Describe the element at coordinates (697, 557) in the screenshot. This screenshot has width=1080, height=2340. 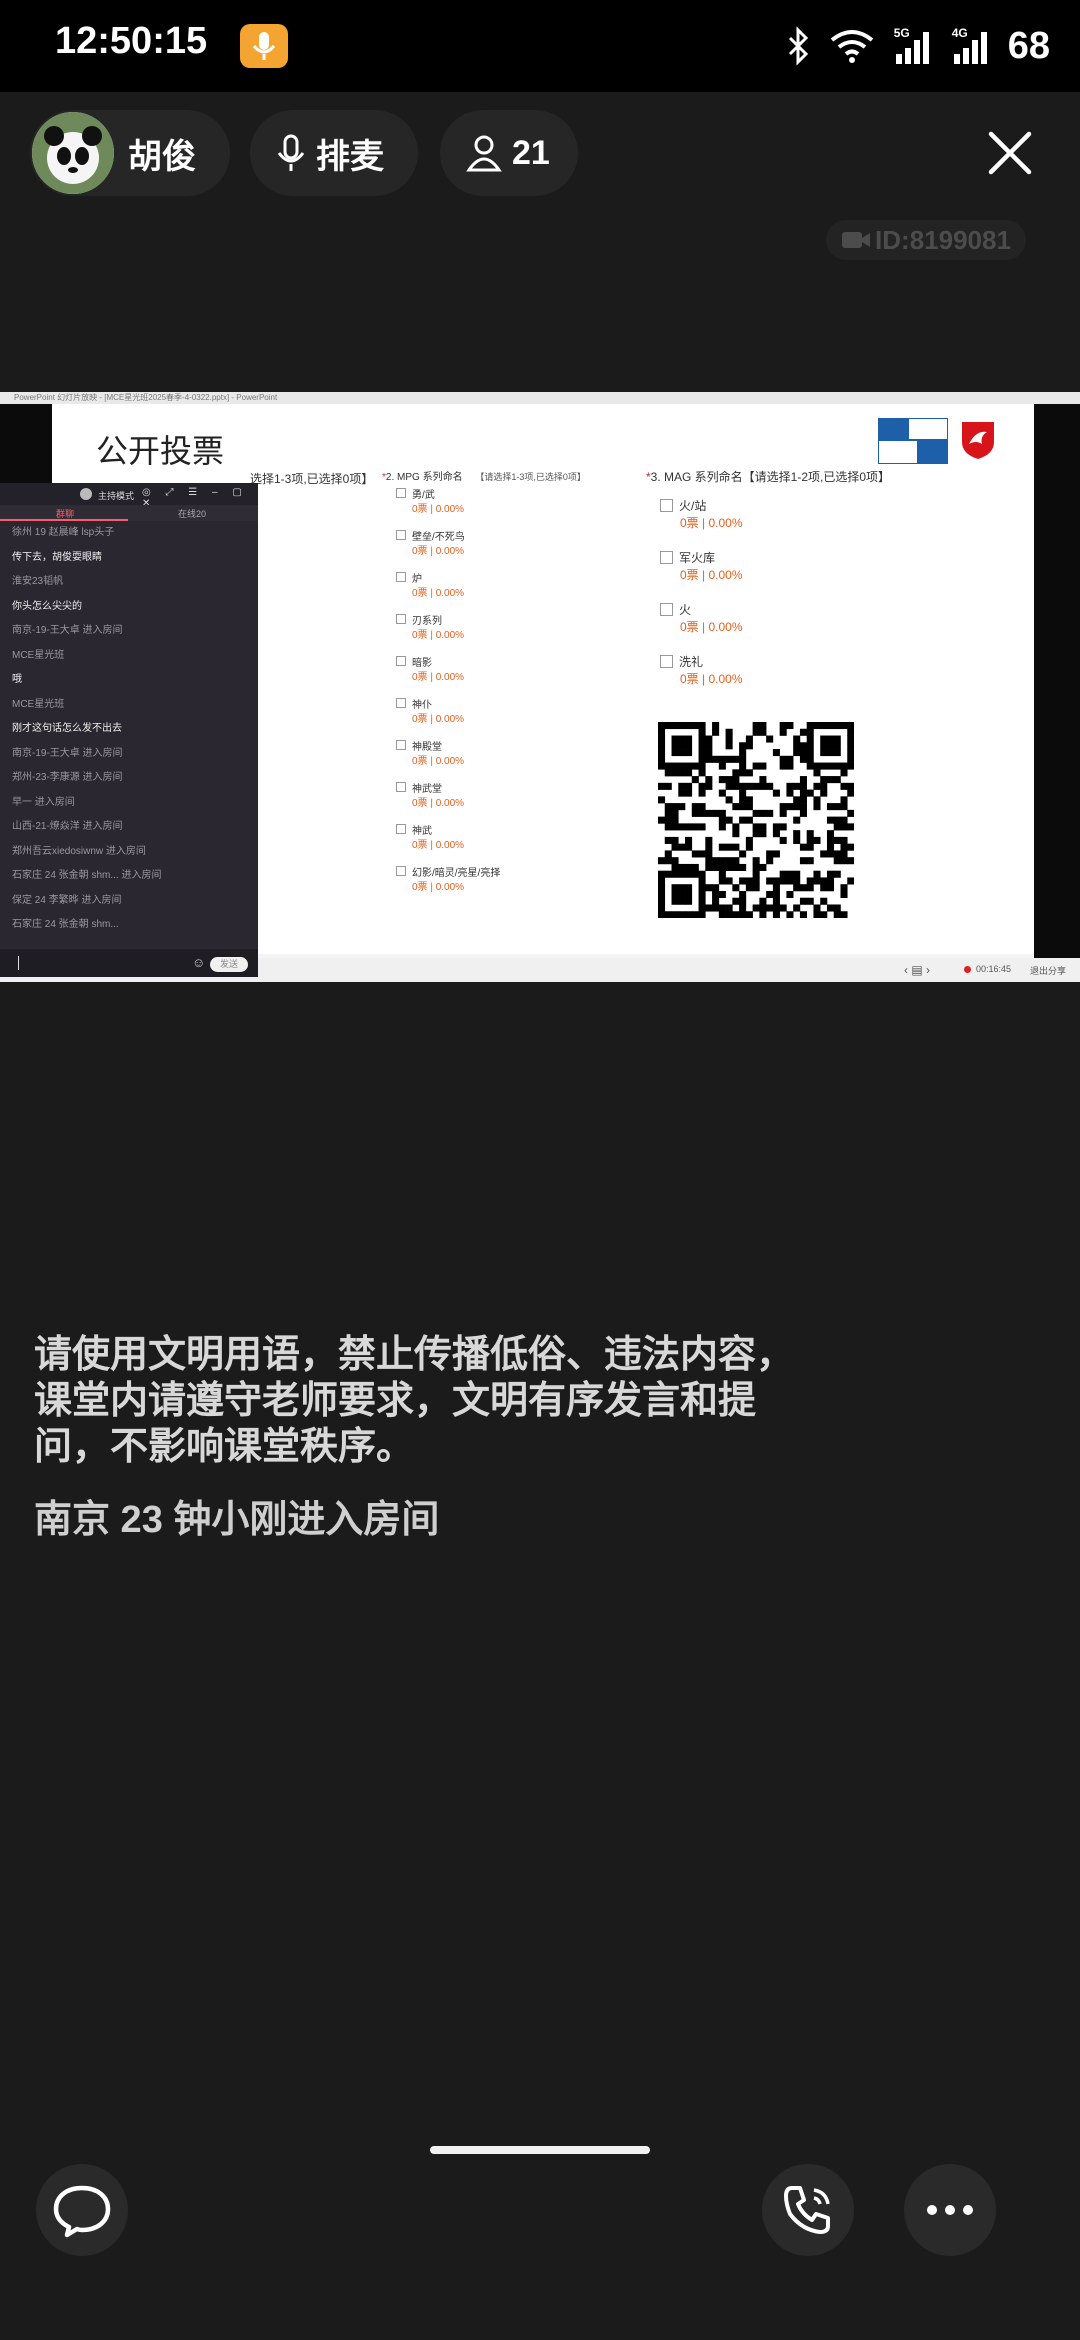
I see `option-label: 军火库` at that location.